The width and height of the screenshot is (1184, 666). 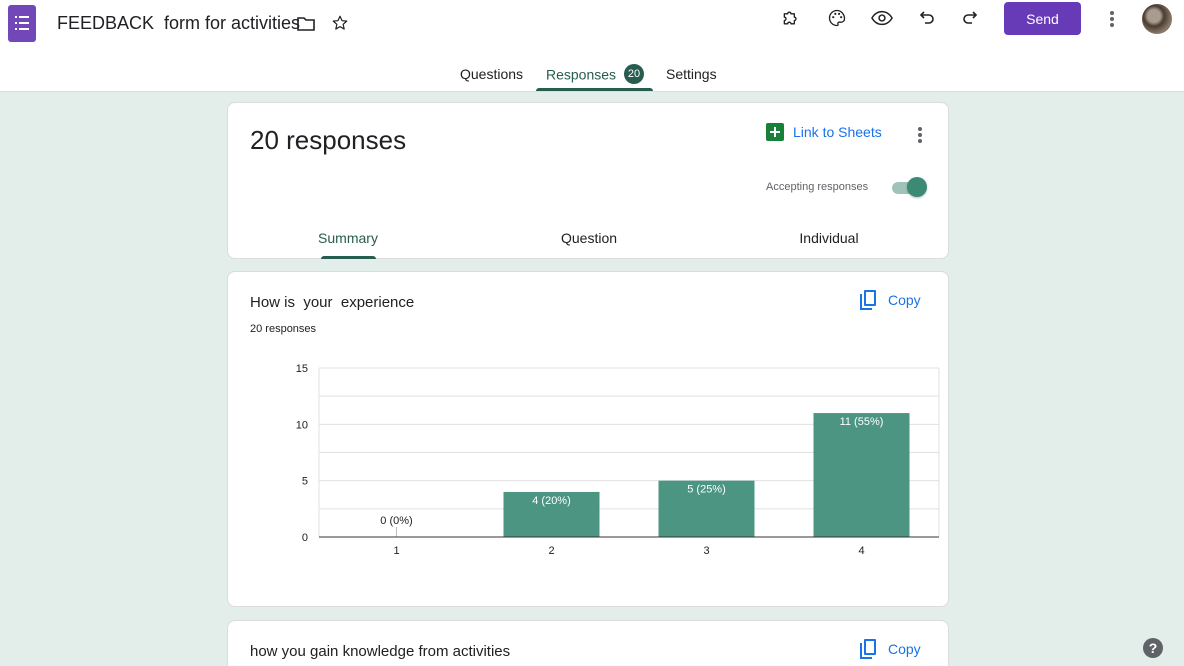 I want to click on forms-app-icon, so click(x=22, y=23).